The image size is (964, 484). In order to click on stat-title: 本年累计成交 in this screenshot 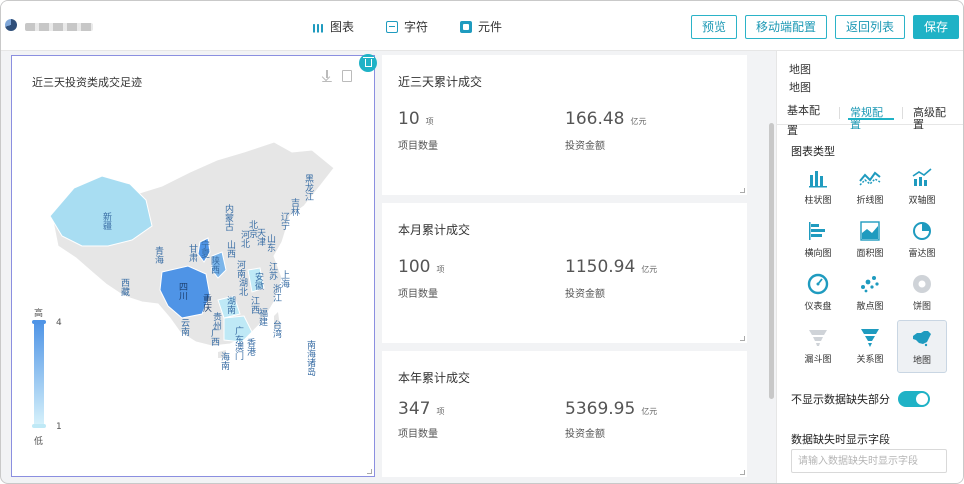, I will do `click(434, 378)`.